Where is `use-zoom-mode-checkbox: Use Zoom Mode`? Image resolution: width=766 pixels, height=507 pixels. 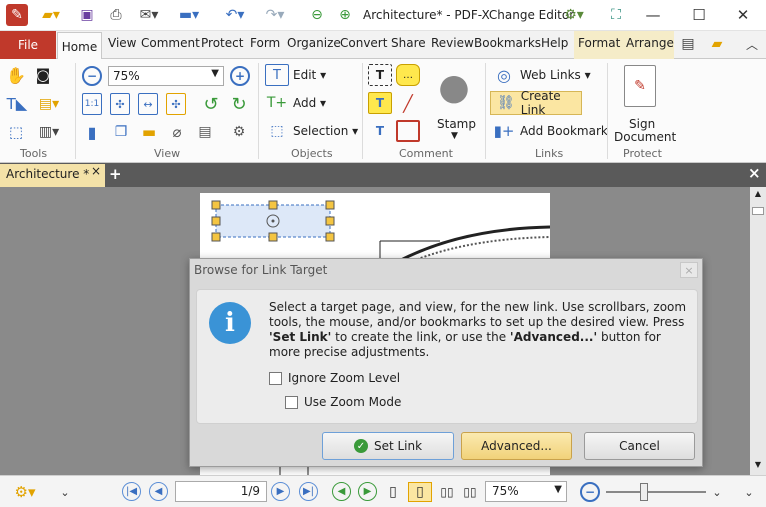 use-zoom-mode-checkbox: Use Zoom Mode is located at coordinates (343, 402).